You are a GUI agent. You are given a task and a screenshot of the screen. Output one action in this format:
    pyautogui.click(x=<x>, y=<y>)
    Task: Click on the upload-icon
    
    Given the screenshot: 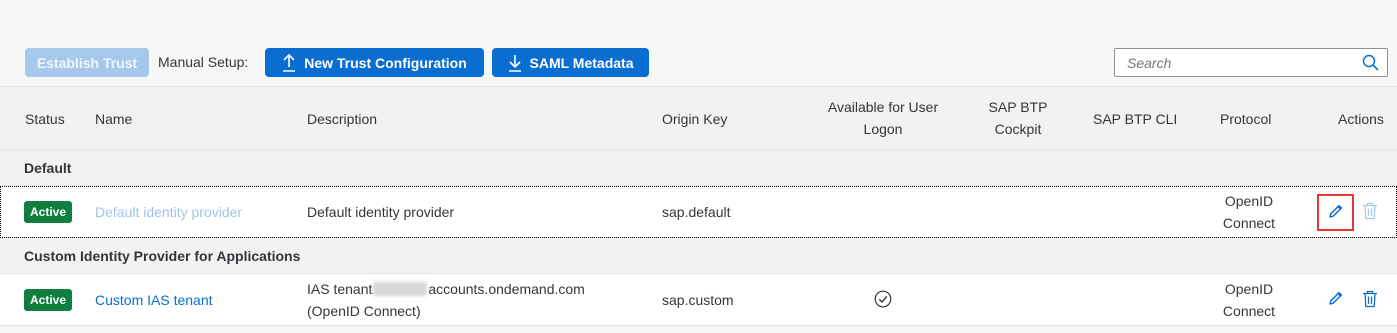 What is the action you would take?
    pyautogui.click(x=289, y=62)
    